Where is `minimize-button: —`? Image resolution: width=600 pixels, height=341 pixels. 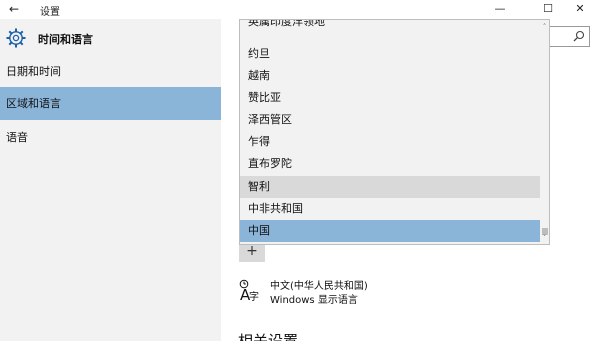 minimize-button: — is located at coordinates (500, 9).